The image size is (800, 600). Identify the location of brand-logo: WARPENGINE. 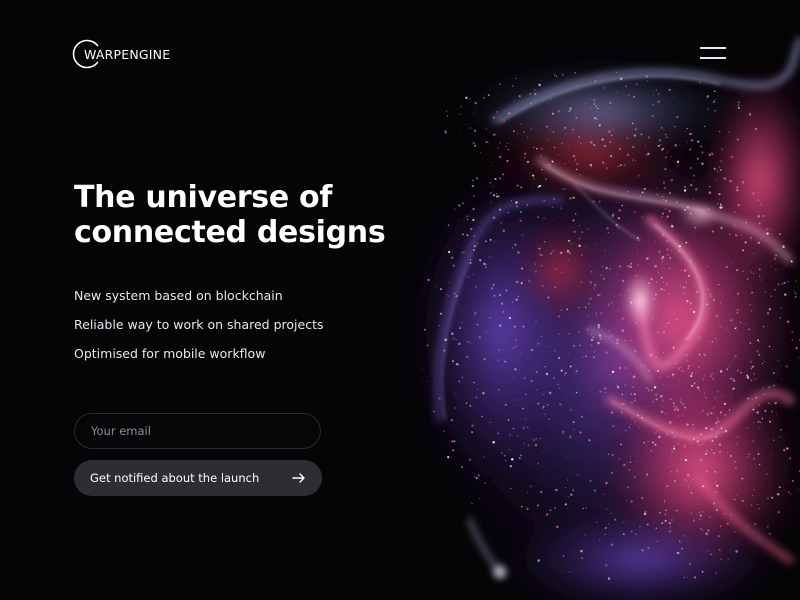
(121, 54).